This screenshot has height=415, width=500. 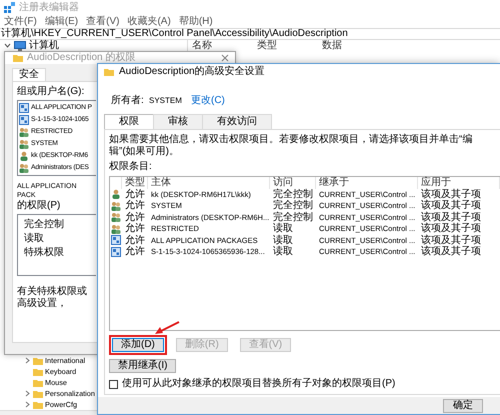 I want to click on disable-inheritance-button: 禁用继承(I), so click(x=142, y=366).